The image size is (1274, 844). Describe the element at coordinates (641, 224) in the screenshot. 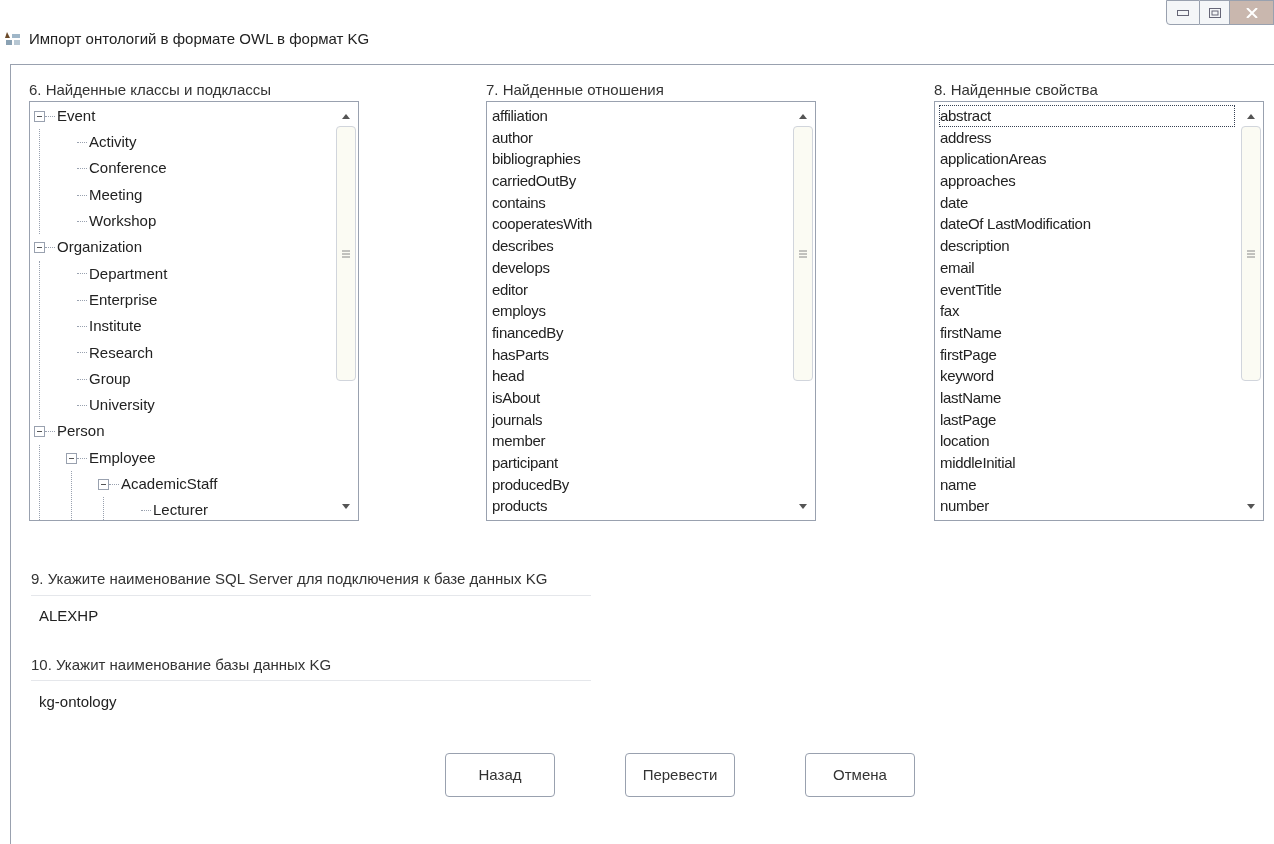

I see `list-item: cooperatesWith` at that location.